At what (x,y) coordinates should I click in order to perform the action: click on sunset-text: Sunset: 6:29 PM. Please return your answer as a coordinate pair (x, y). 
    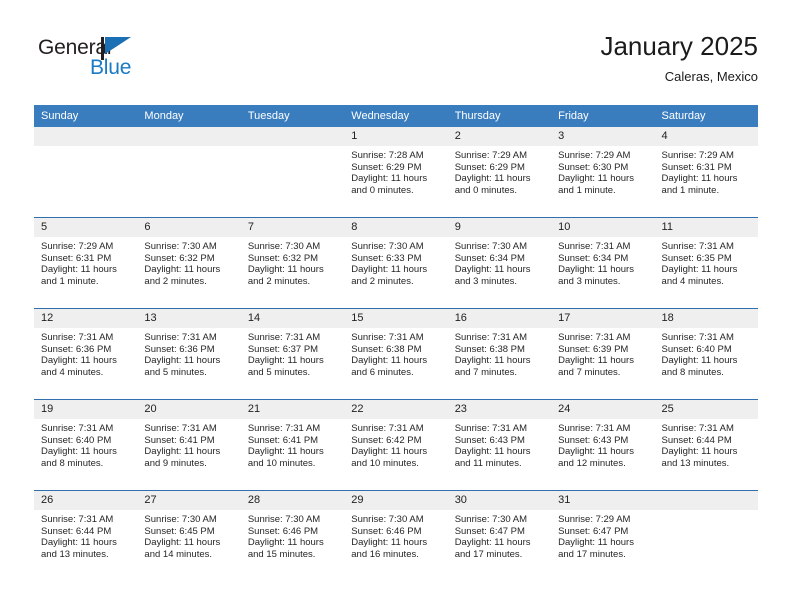
    Looking at the image, I should click on (489, 167).